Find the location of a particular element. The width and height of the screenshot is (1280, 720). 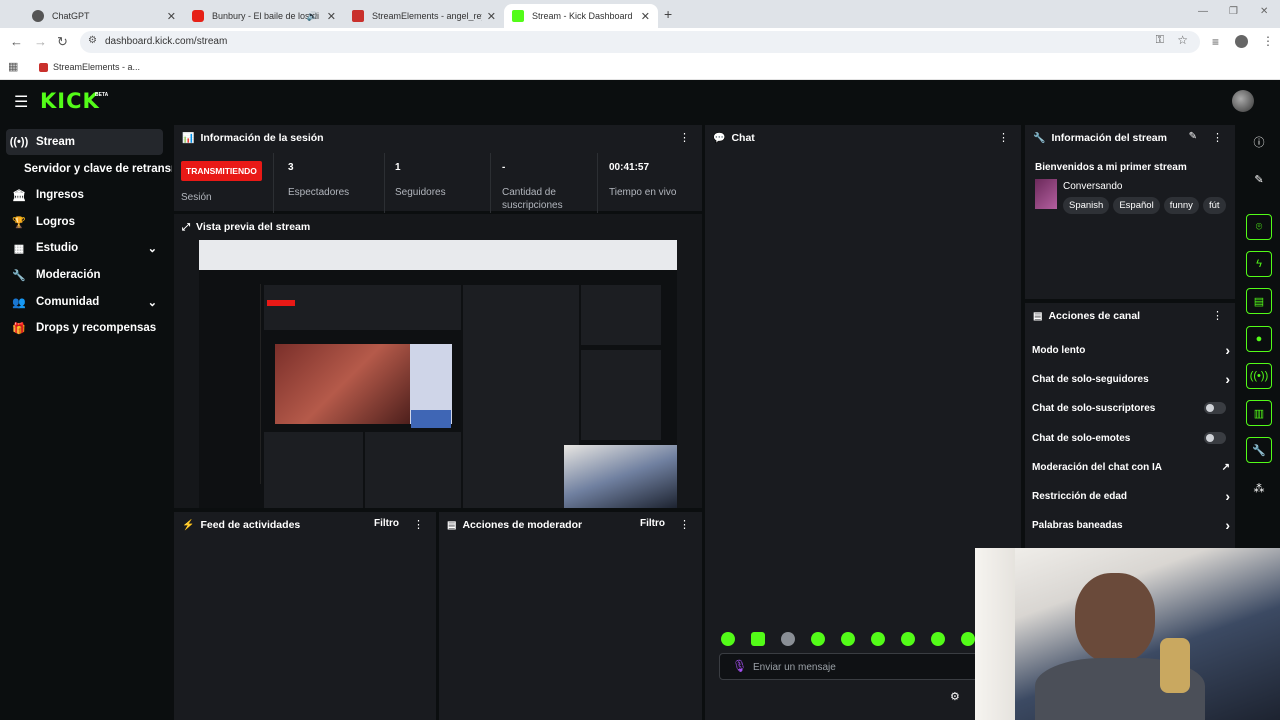

sidebar-item-server-key: Servidor y clave de retransm is located at coordinates (98, 169).